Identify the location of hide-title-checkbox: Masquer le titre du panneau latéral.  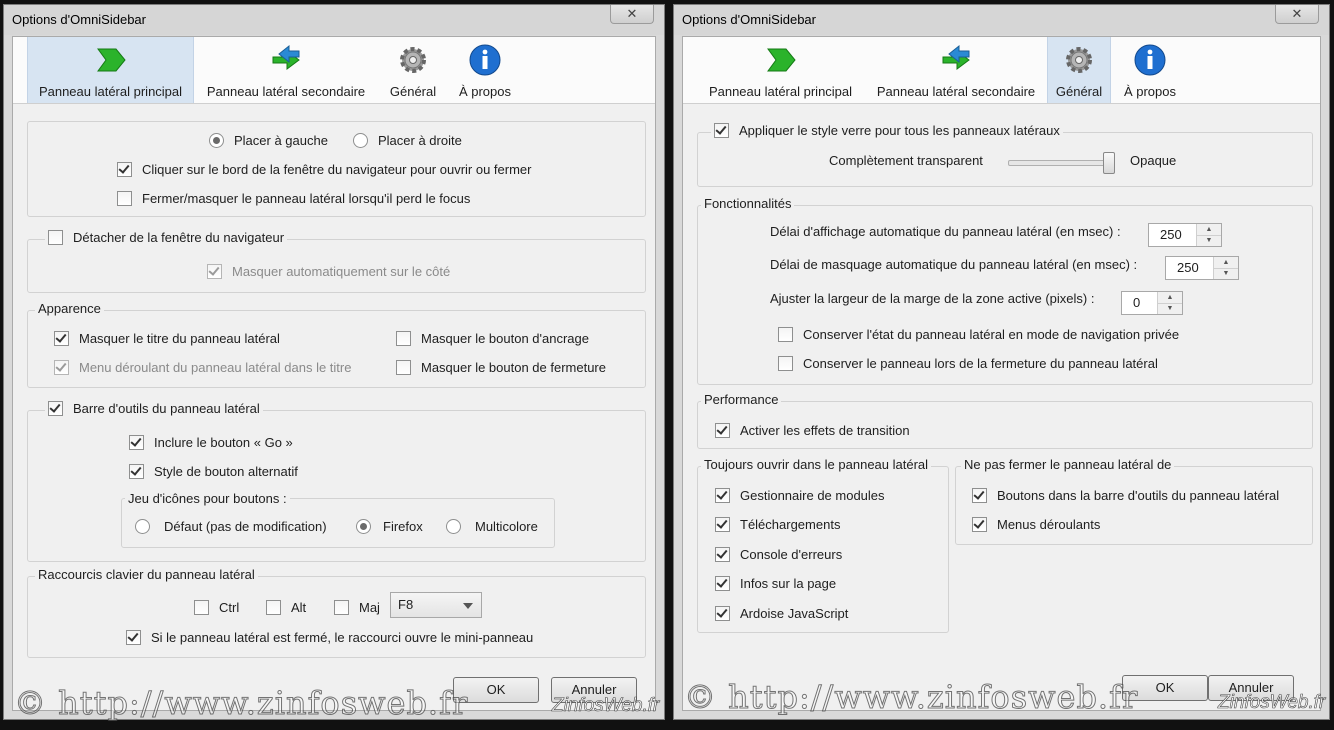
(167, 338).